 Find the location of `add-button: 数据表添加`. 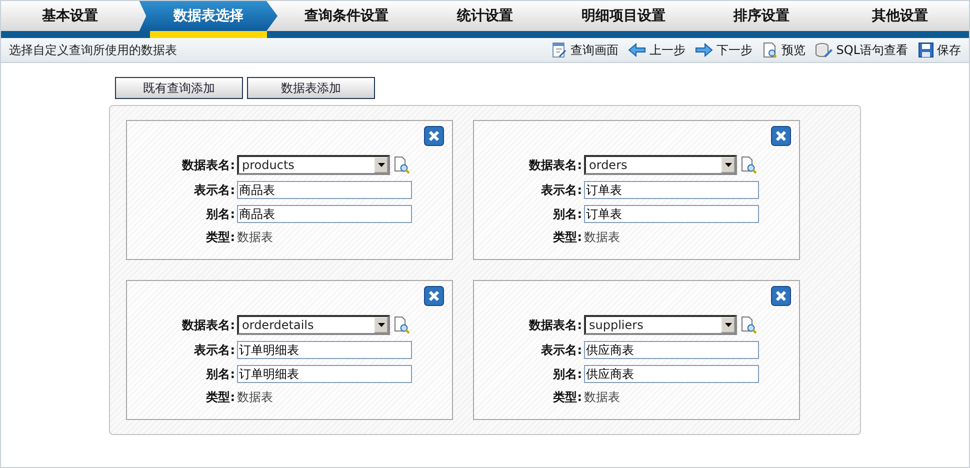

add-button: 数据表添加 is located at coordinates (311, 88).